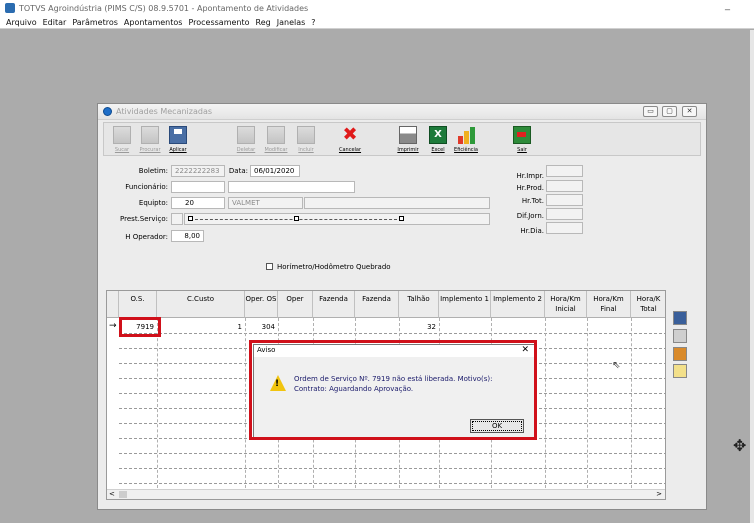 The width and height of the screenshot is (754, 523). Describe the element at coordinates (10, 8) in the screenshot. I see `app-logo-icon` at that location.